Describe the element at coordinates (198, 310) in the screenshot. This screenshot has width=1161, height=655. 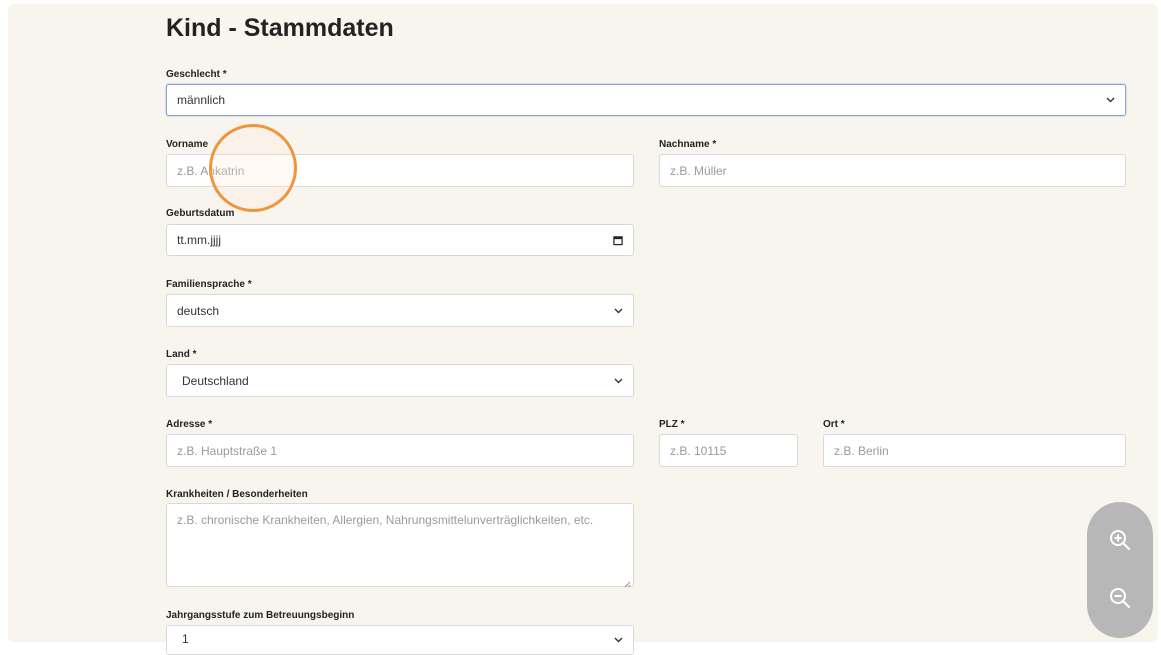
I see `familiensprache-value: deutsch` at that location.